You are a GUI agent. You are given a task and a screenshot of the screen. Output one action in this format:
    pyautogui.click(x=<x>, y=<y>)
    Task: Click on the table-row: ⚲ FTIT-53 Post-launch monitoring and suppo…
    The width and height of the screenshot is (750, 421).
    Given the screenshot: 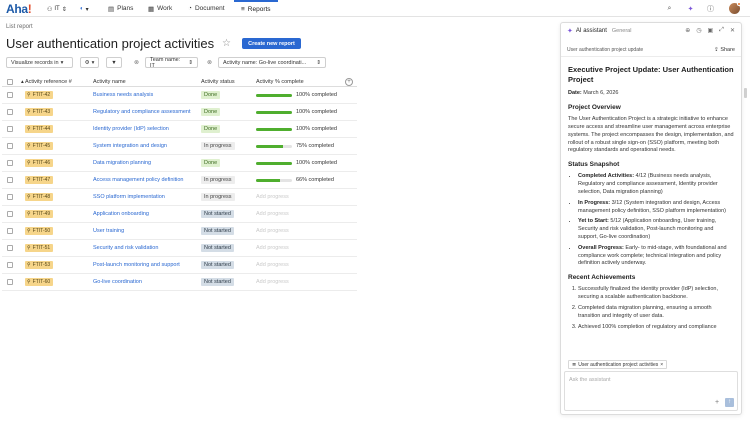 What is the action you would take?
    pyautogui.click(x=179, y=265)
    